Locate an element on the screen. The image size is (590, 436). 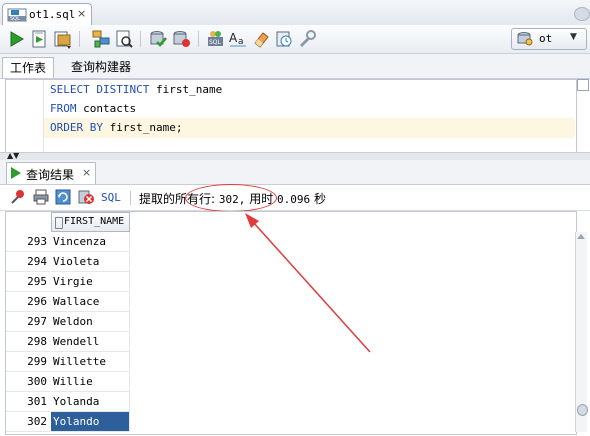
row-number: 298 is located at coordinates (28, 342).